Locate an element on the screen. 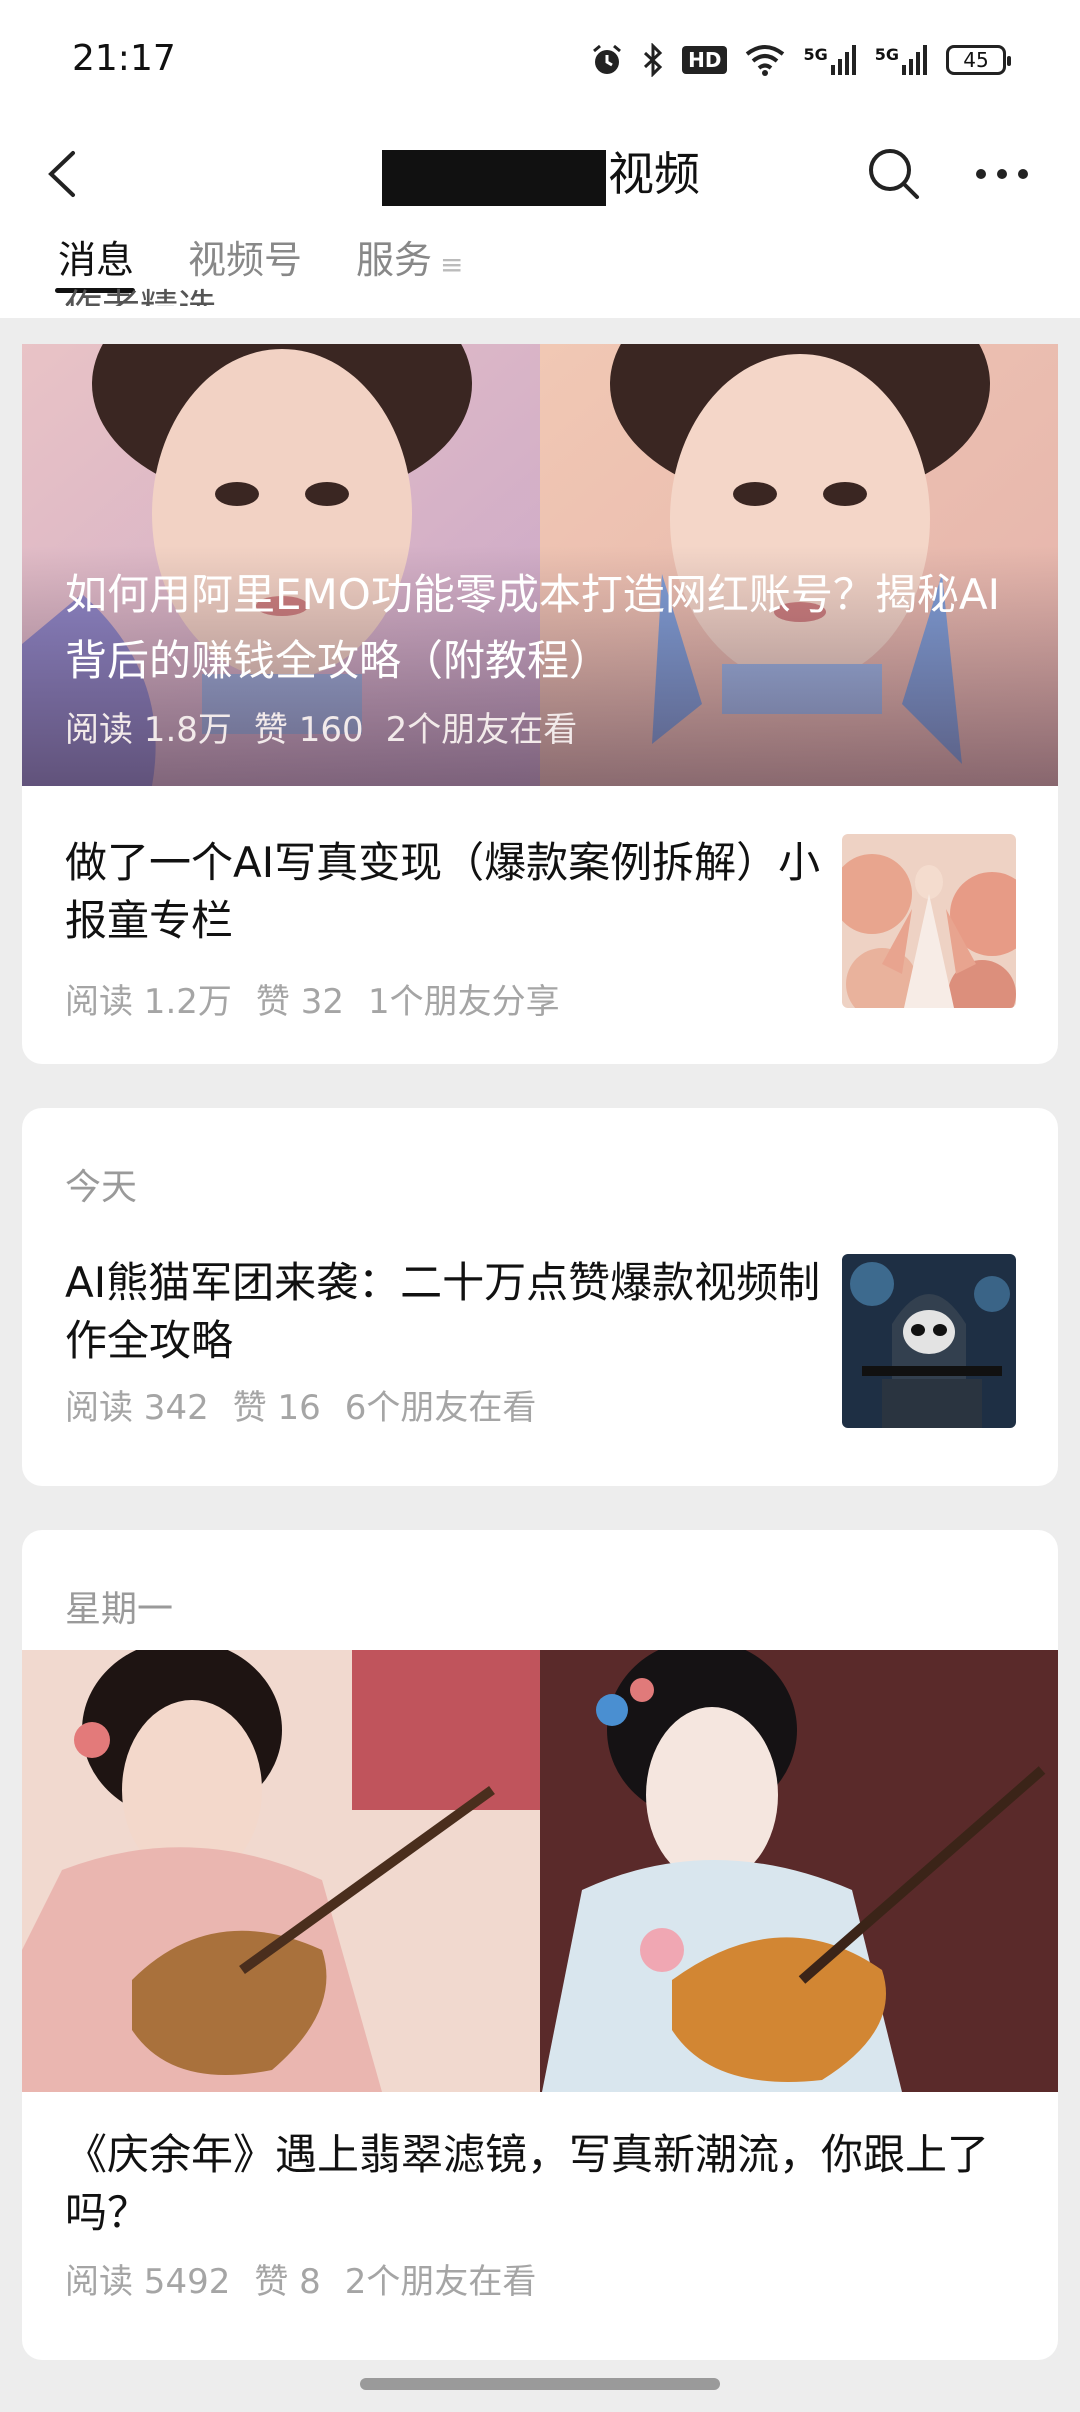 Image resolution: width=1080 pixels, height=2412 pixels. status-time: 21:17 is located at coordinates (124, 58).